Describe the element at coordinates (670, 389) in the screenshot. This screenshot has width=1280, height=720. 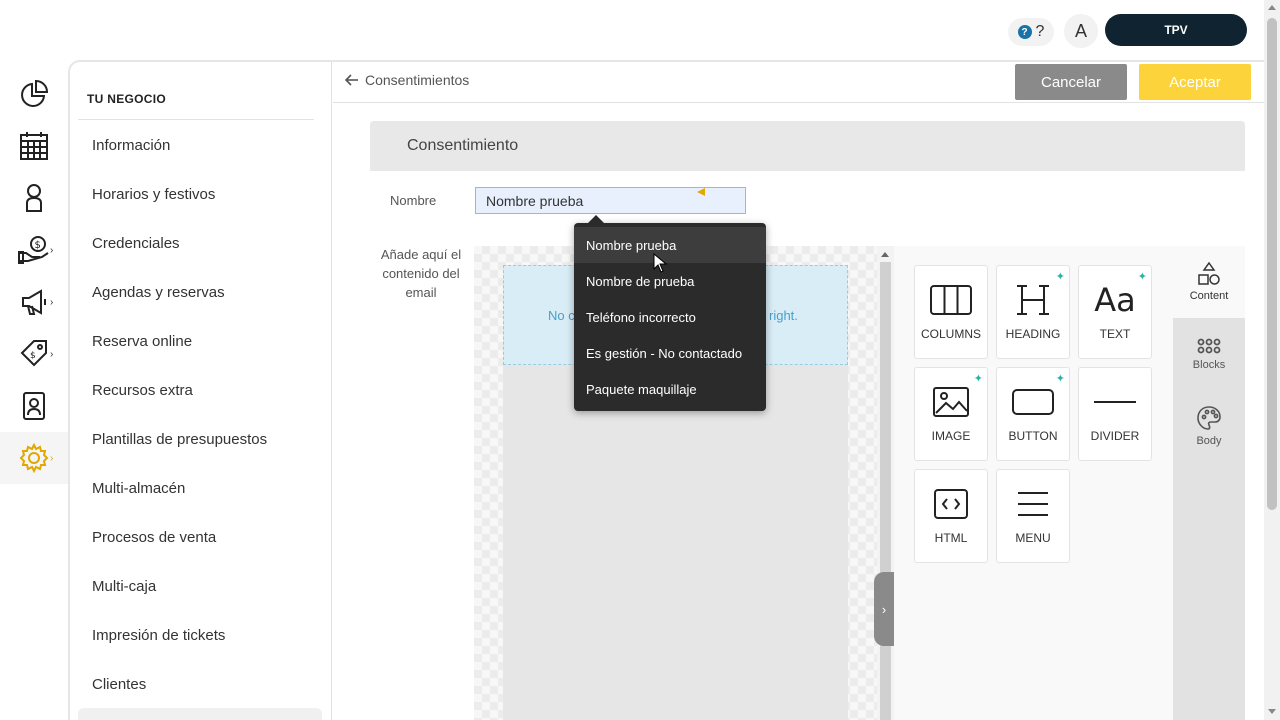
I see `autocomplete-option: Paquete maquillaje` at that location.